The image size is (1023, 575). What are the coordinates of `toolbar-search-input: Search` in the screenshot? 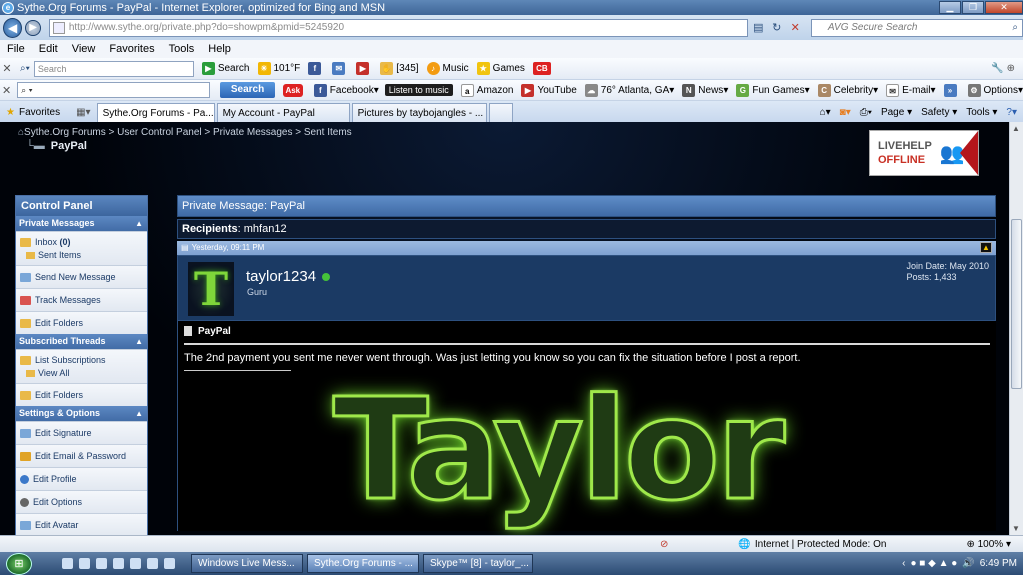 It's located at (113, 68).